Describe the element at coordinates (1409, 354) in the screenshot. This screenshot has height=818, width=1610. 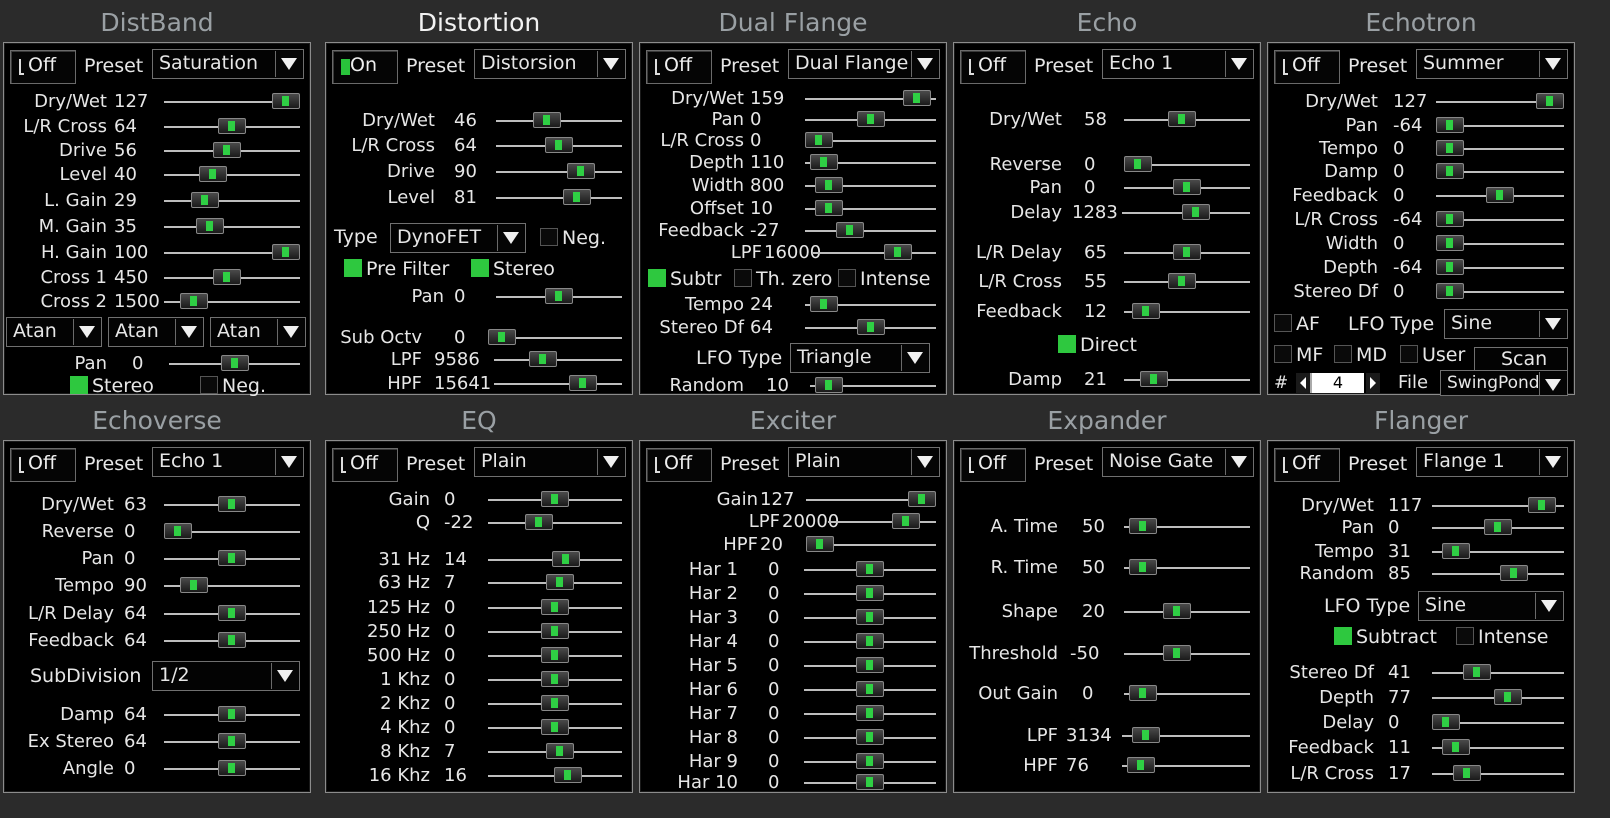
I see `user-checkbox-box` at that location.